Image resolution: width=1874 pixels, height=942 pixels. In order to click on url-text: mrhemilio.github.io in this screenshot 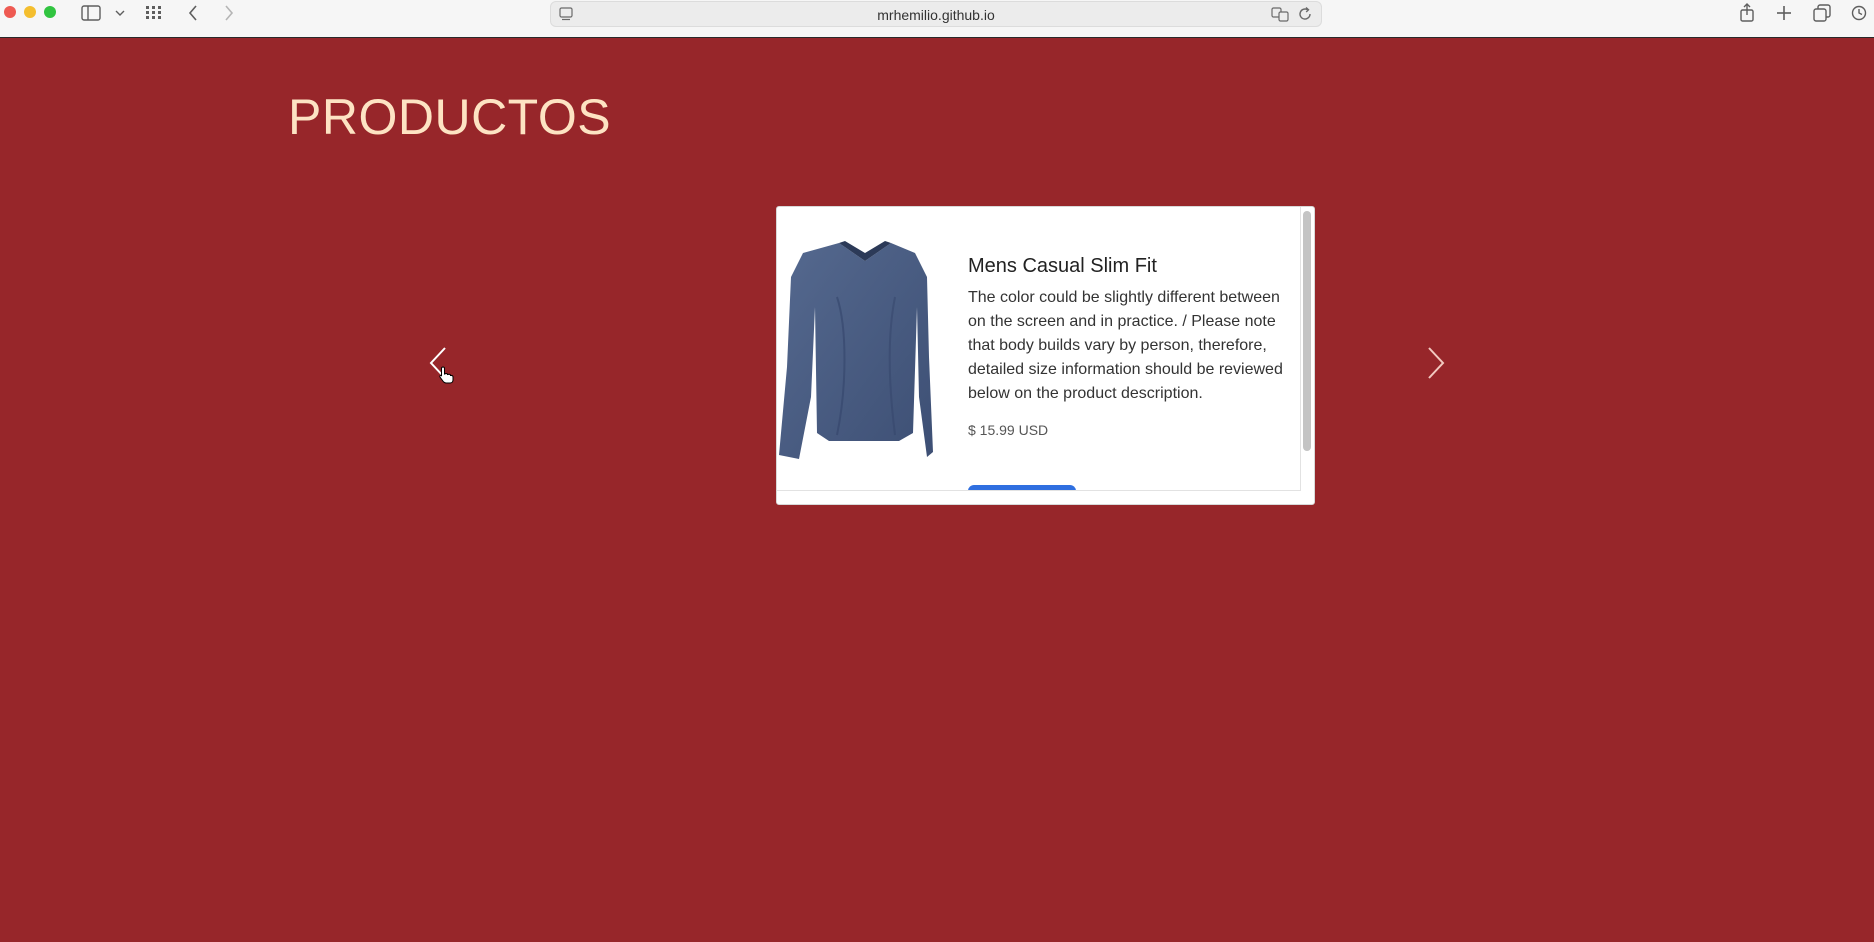, I will do `click(936, 15)`.